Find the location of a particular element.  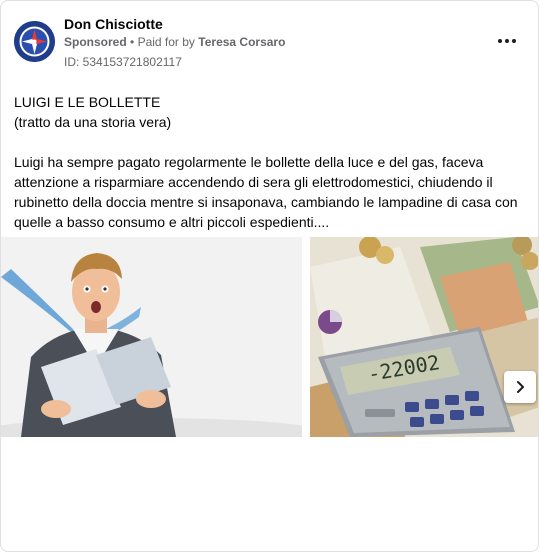

post-title: LUIGI E LE BOLLETTE is located at coordinates (87, 102).